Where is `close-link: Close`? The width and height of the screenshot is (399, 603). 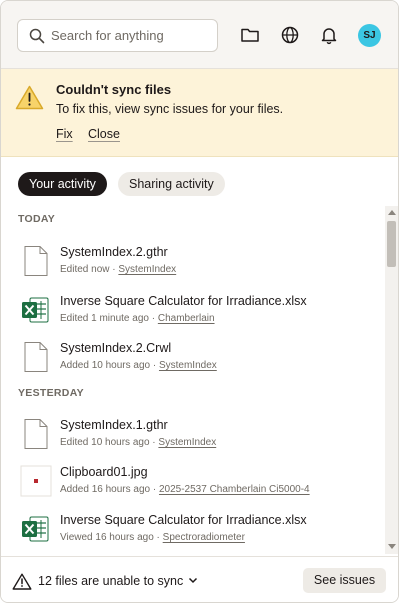
close-link: Close is located at coordinates (104, 134).